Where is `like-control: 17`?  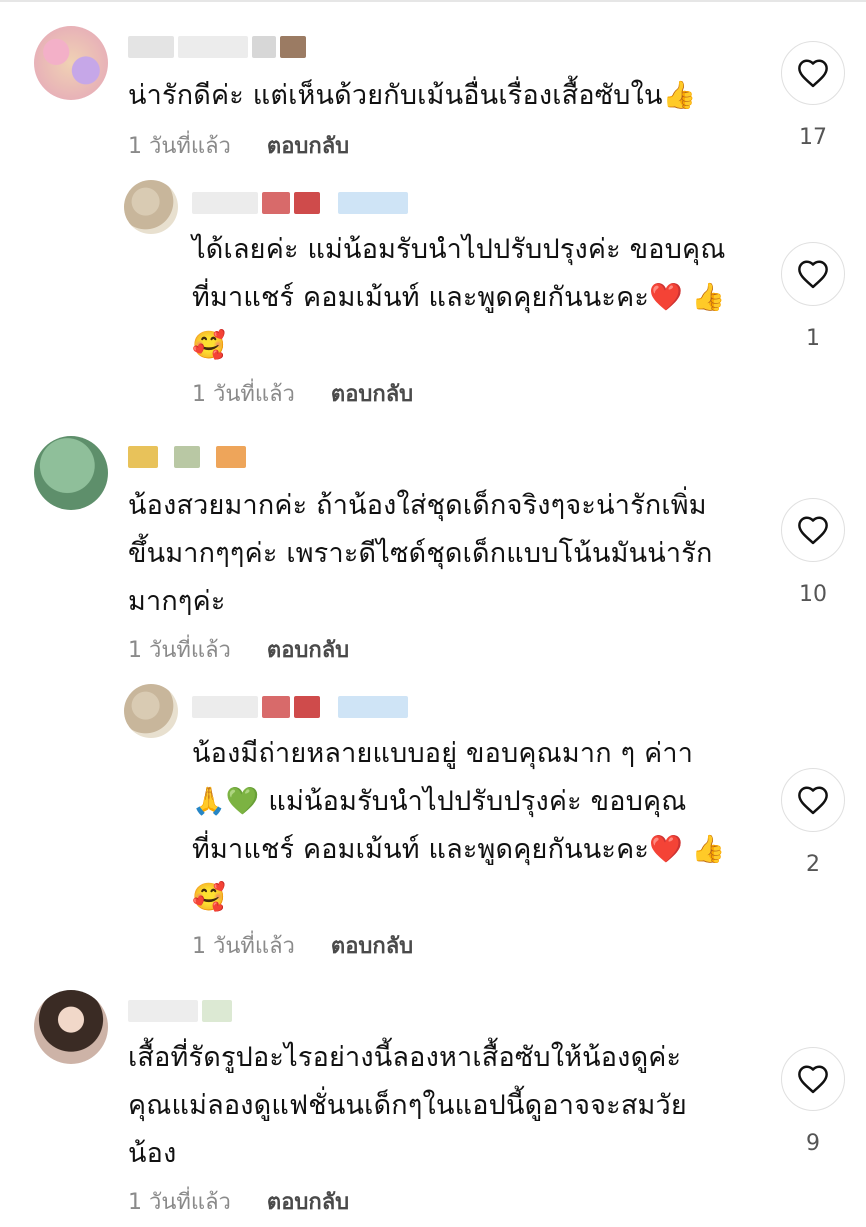 like-control: 17 is located at coordinates (813, 95).